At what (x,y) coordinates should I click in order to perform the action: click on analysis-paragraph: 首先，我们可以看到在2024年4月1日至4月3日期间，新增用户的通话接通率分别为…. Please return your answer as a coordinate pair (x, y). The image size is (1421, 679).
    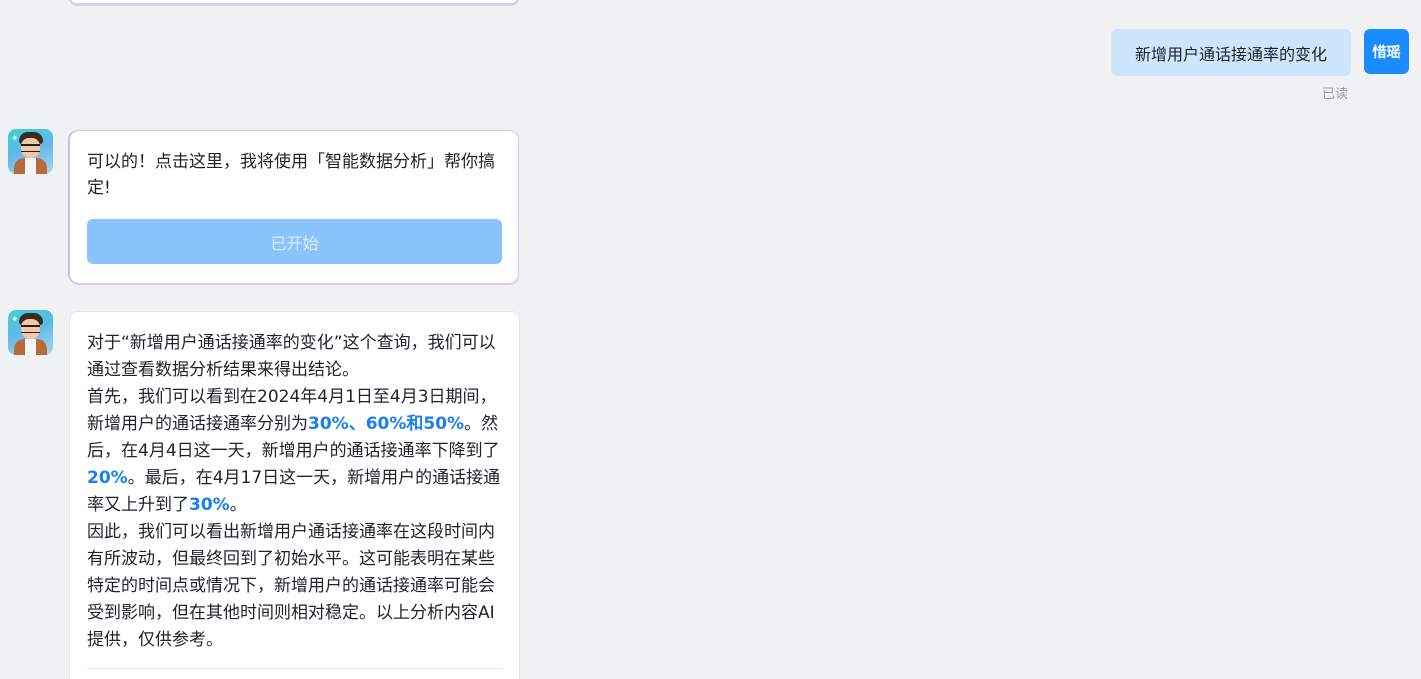
    Looking at the image, I should click on (295, 451).